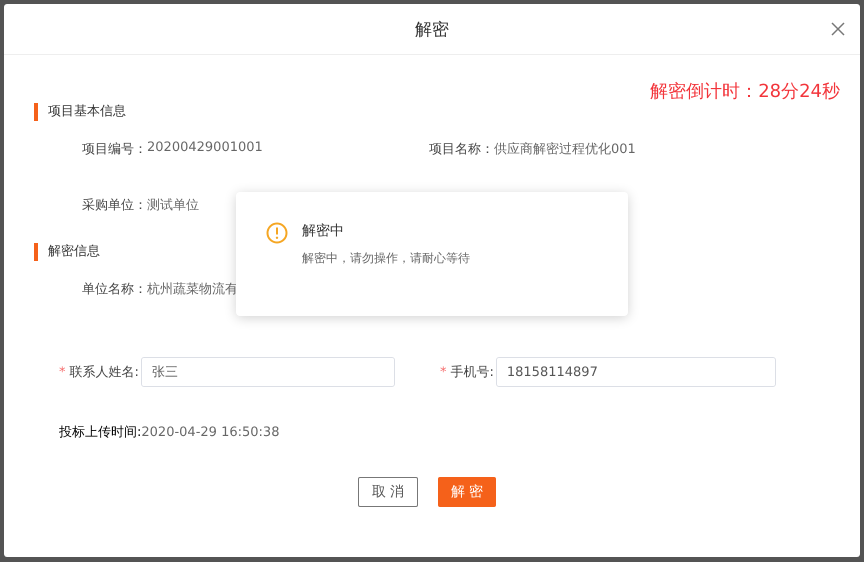 The image size is (864, 562). Describe the element at coordinates (114, 205) in the screenshot. I see `field-label: 采购单位：` at that location.